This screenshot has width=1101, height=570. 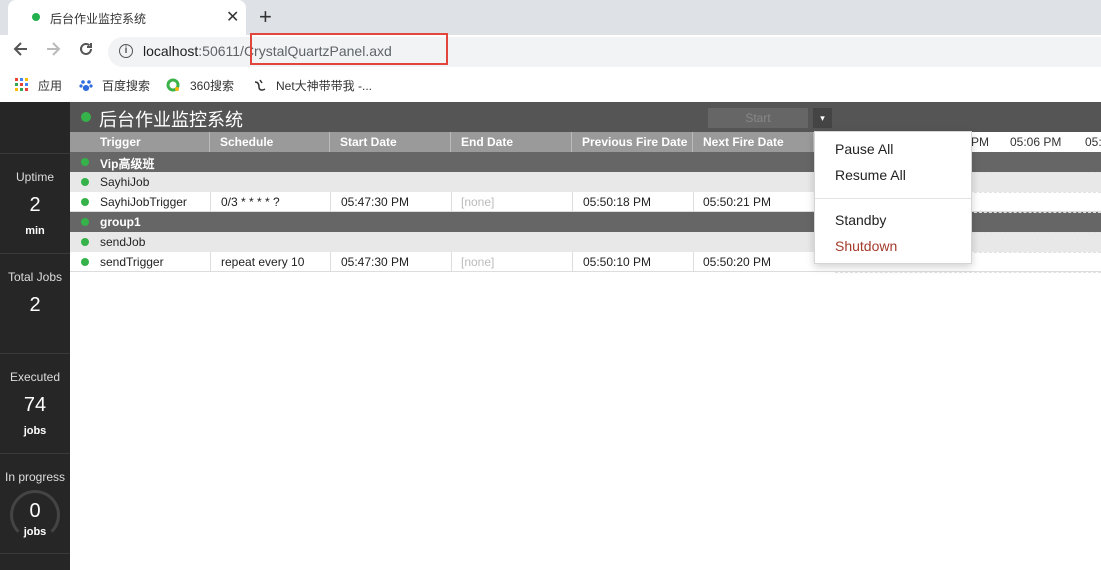 I want to click on reload-icon, so click(x=86, y=51).